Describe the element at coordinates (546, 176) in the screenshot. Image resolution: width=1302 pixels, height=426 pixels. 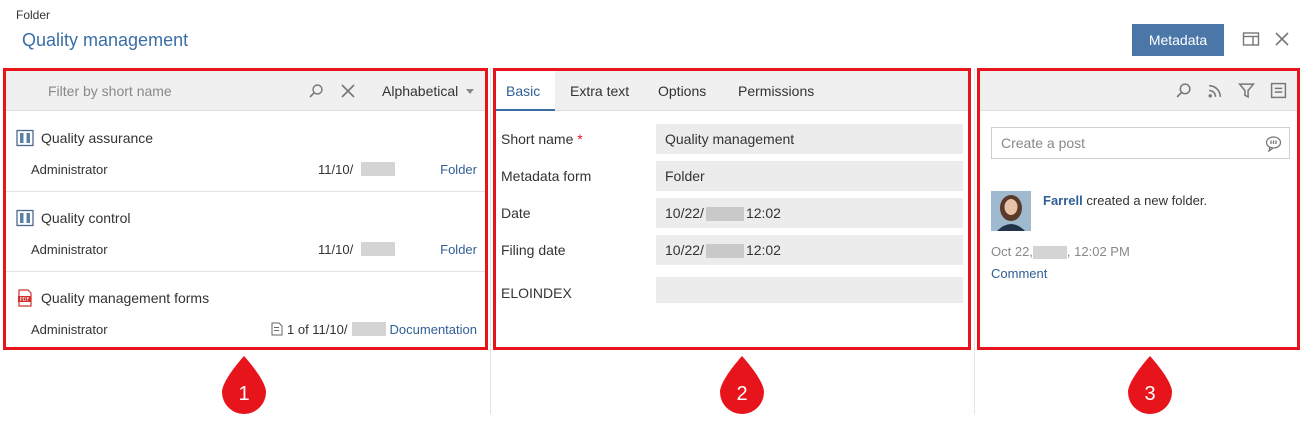
I see `metadata-form-label: Metadata form` at that location.